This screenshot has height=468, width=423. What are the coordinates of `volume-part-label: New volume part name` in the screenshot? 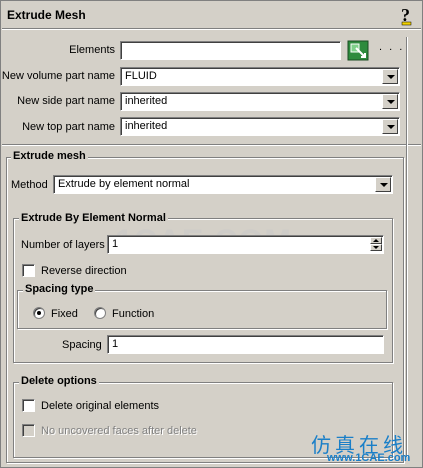 It's located at (58, 76).